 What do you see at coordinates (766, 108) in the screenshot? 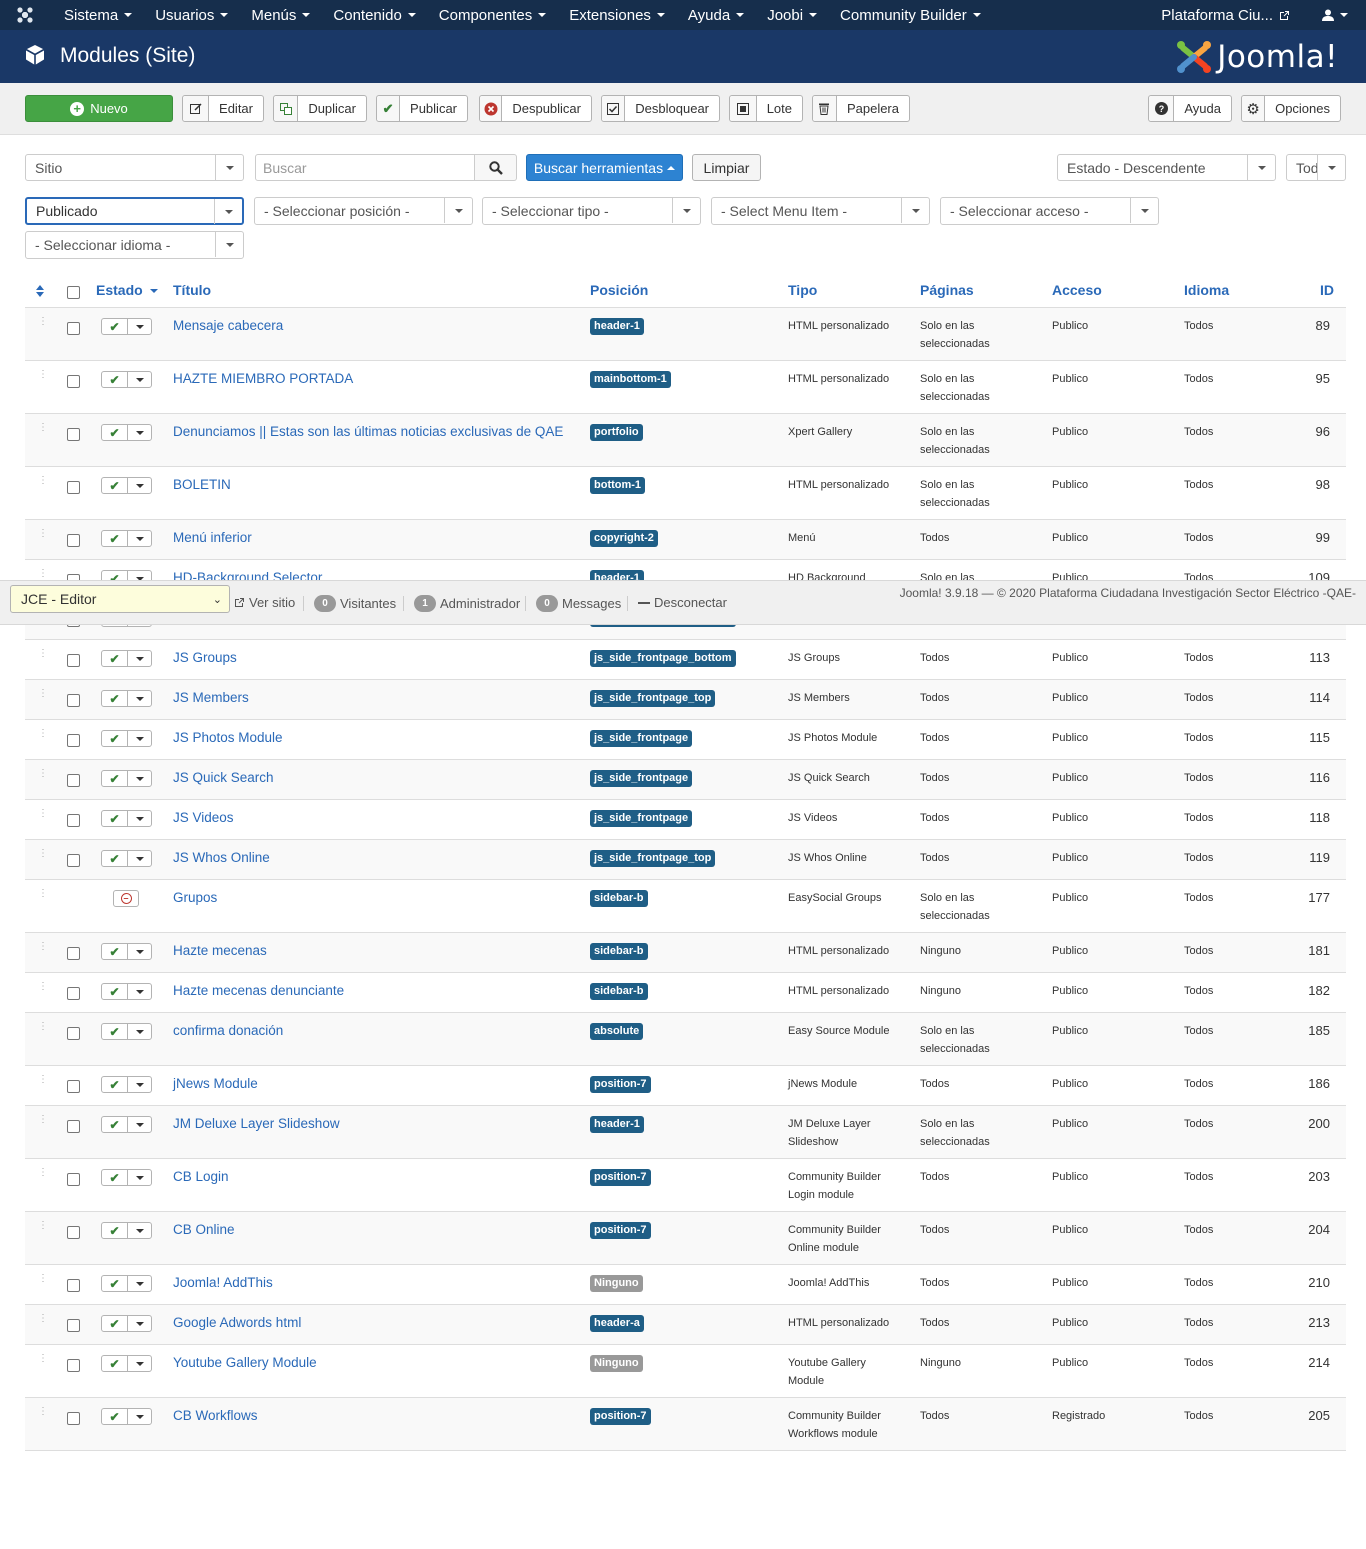
I see `batch-button: Lote` at bounding box center [766, 108].